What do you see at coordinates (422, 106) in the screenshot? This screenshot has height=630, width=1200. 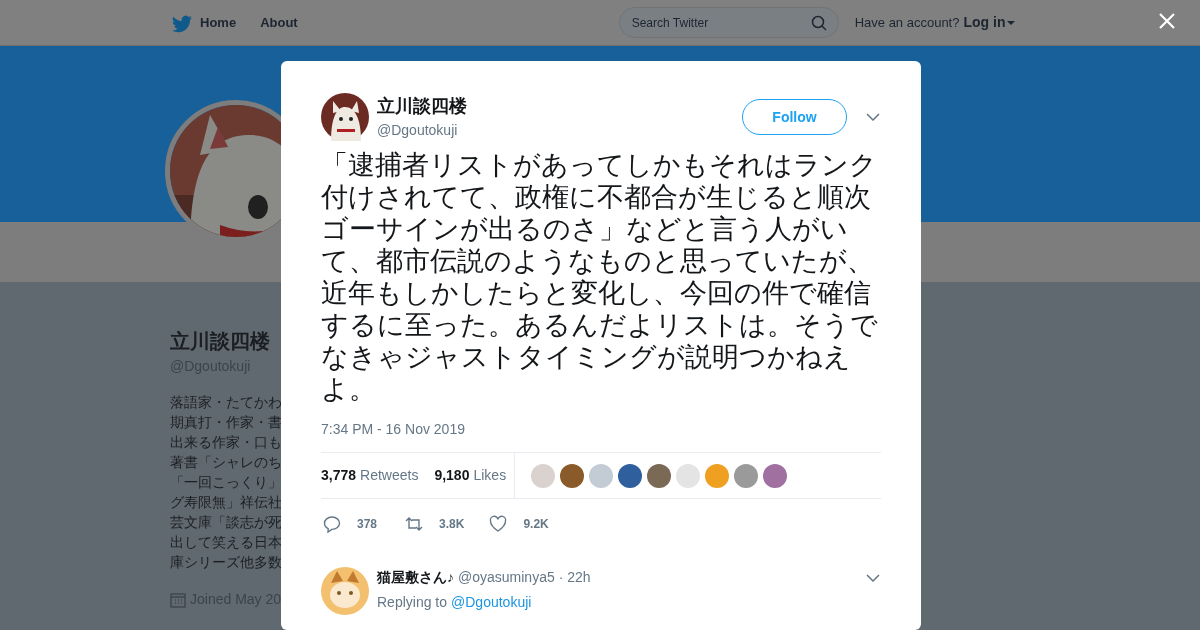 I see `author-name: 立川談四楼` at bounding box center [422, 106].